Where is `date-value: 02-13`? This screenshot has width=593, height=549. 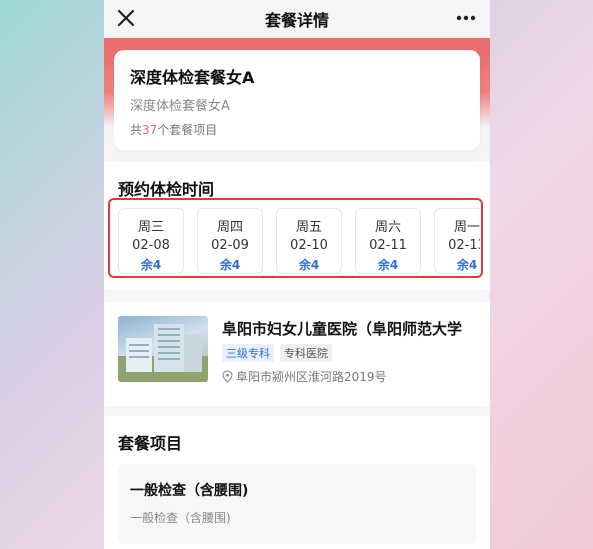
date-value: 02-13 is located at coordinates (464, 245).